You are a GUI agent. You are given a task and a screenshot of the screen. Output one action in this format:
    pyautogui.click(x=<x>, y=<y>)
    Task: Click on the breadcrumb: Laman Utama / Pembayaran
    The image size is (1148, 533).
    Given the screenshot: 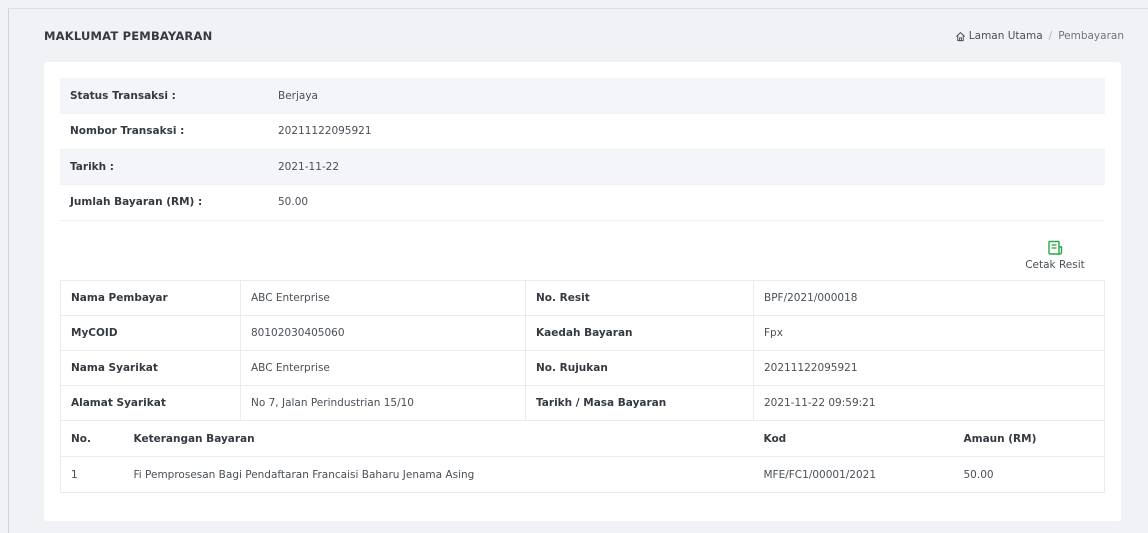 What is the action you would take?
    pyautogui.click(x=1039, y=36)
    